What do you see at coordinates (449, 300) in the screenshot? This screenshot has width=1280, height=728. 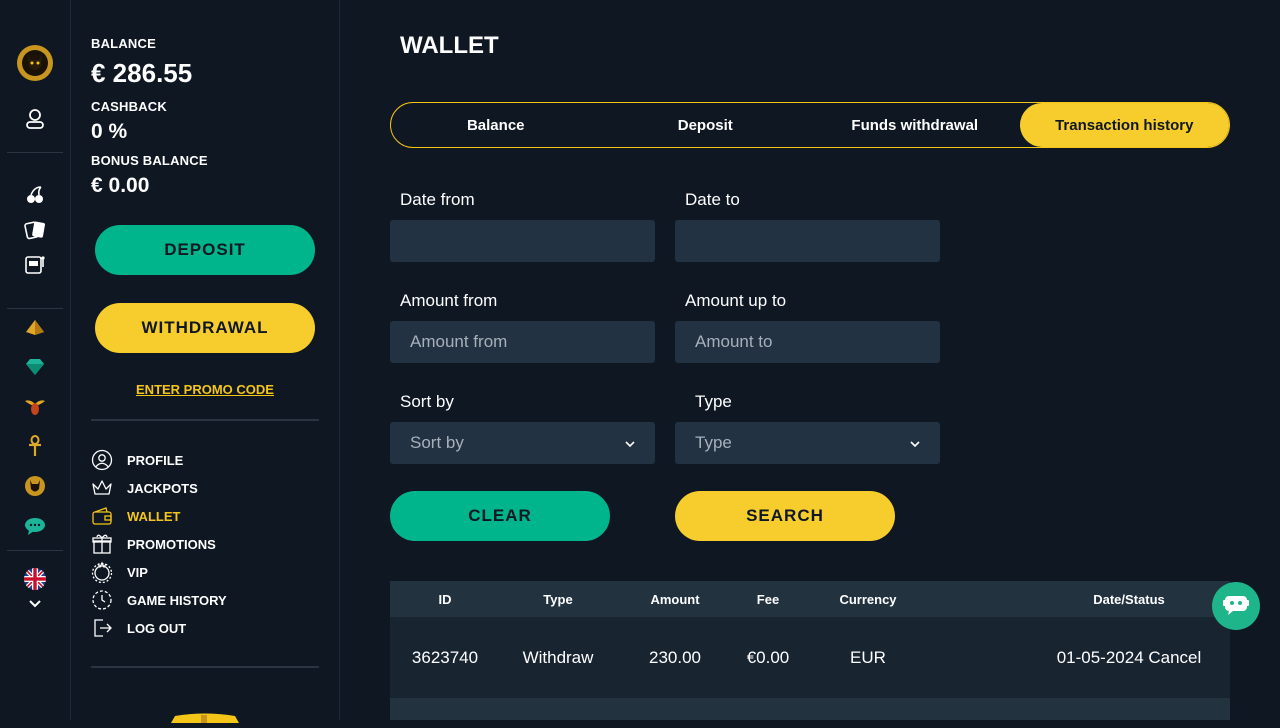 I see `amount-from-label: Amount from` at bounding box center [449, 300].